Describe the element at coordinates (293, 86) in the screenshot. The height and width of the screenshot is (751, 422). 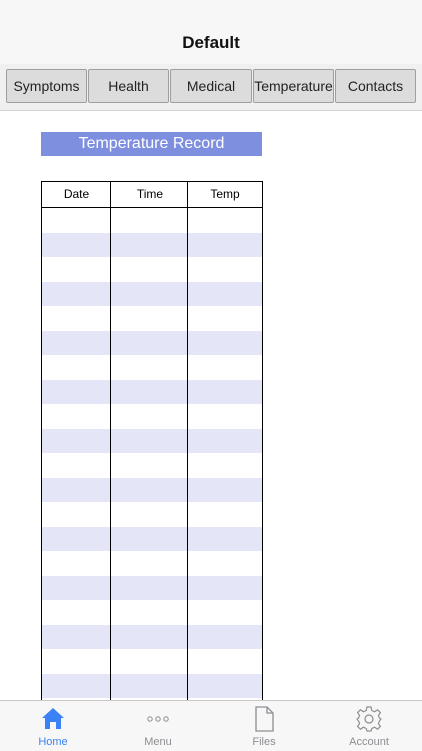
I see `tab-temperature: Temperature` at that location.